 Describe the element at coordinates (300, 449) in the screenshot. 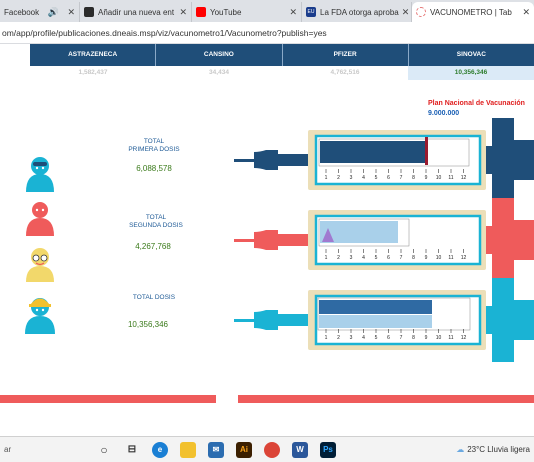

I see `word-icon: W` at that location.